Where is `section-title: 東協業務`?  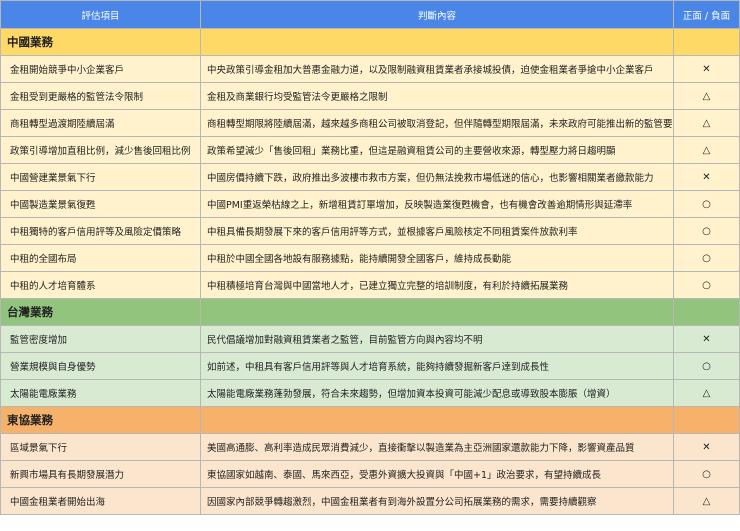 section-title: 東協業務 is located at coordinates (100, 420).